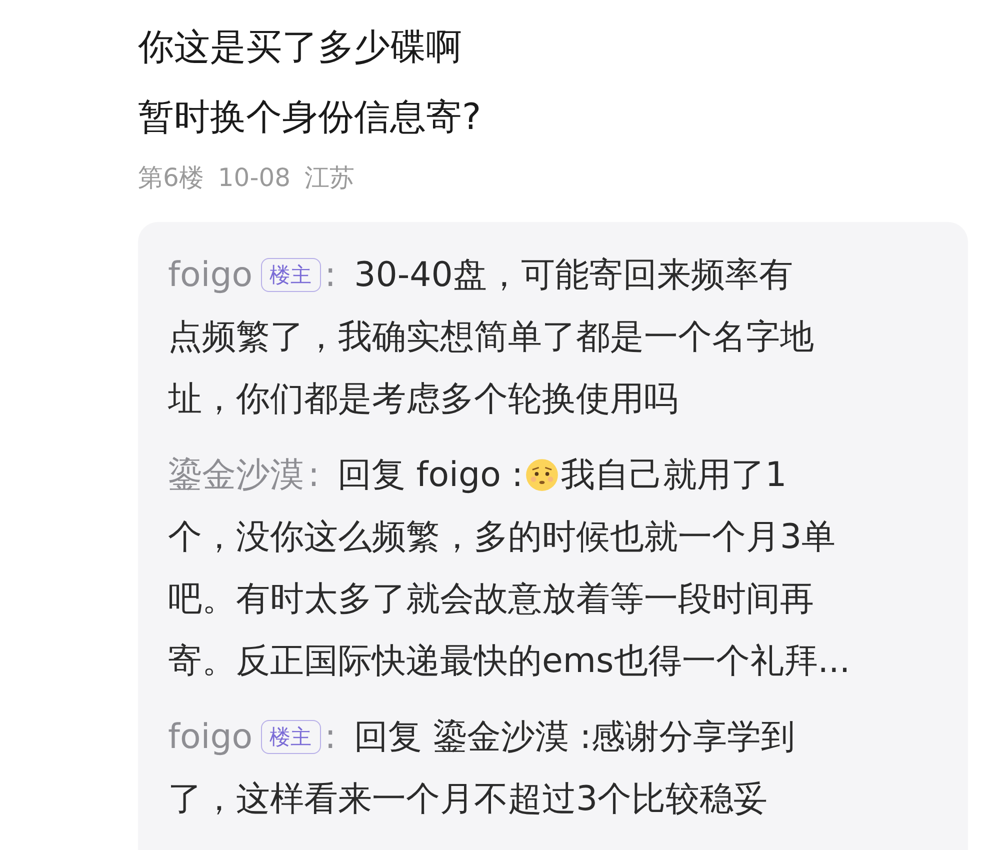  Describe the element at coordinates (254, 178) in the screenshot. I see `post-meta: 10-08` at that location.